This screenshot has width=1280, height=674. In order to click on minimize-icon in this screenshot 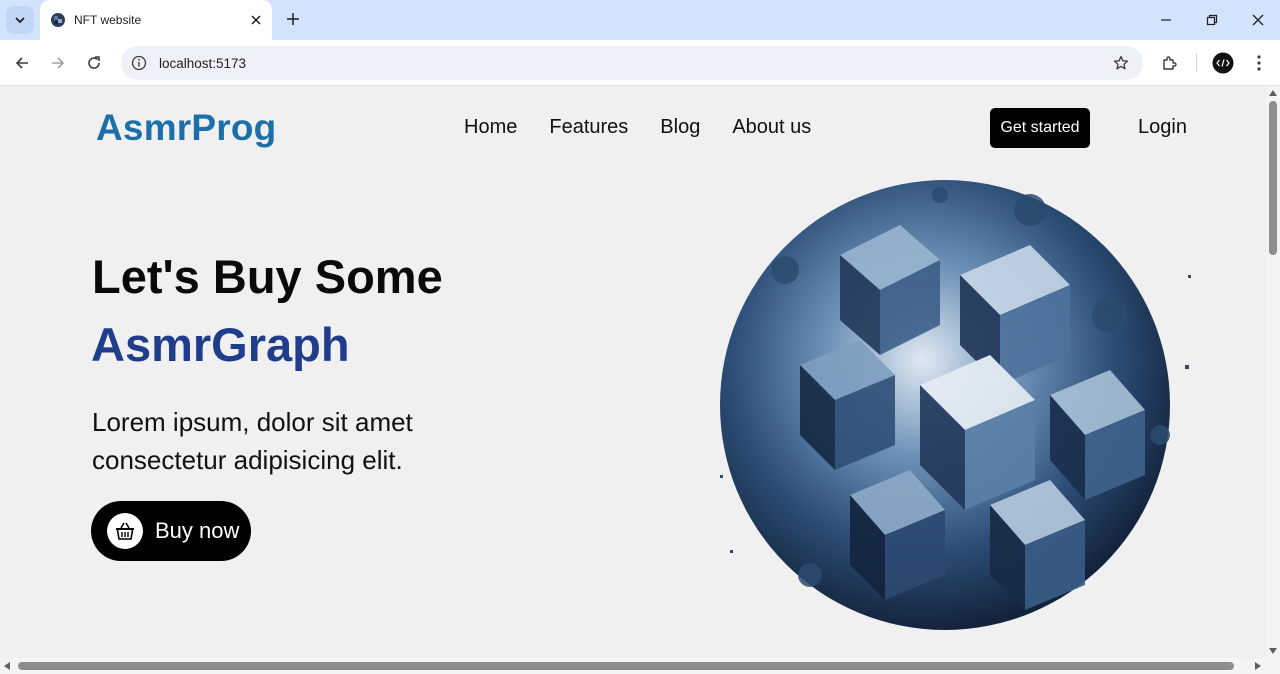, I will do `click(1166, 20)`.